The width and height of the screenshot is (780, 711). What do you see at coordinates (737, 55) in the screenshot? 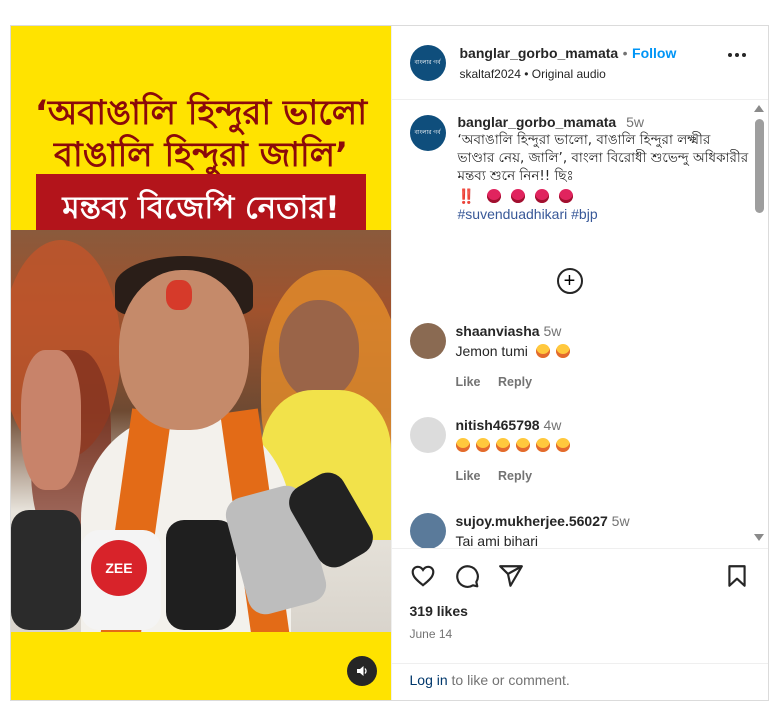
I see `more-options-icon` at bounding box center [737, 55].